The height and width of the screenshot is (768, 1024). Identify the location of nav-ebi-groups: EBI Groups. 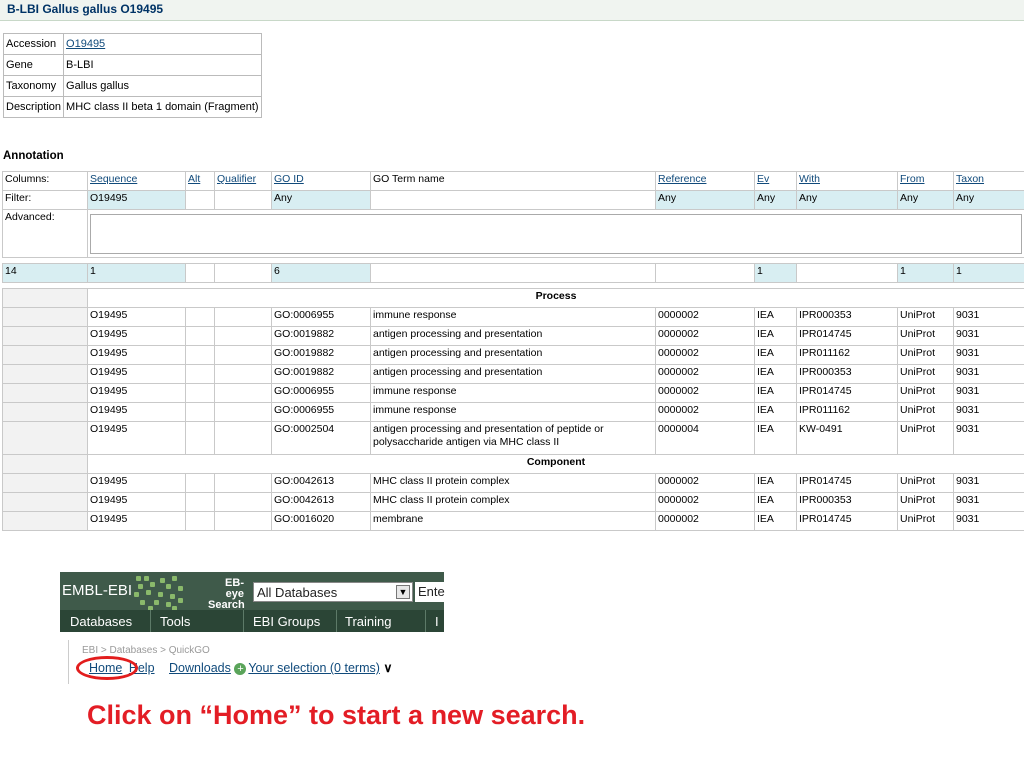
(286, 621).